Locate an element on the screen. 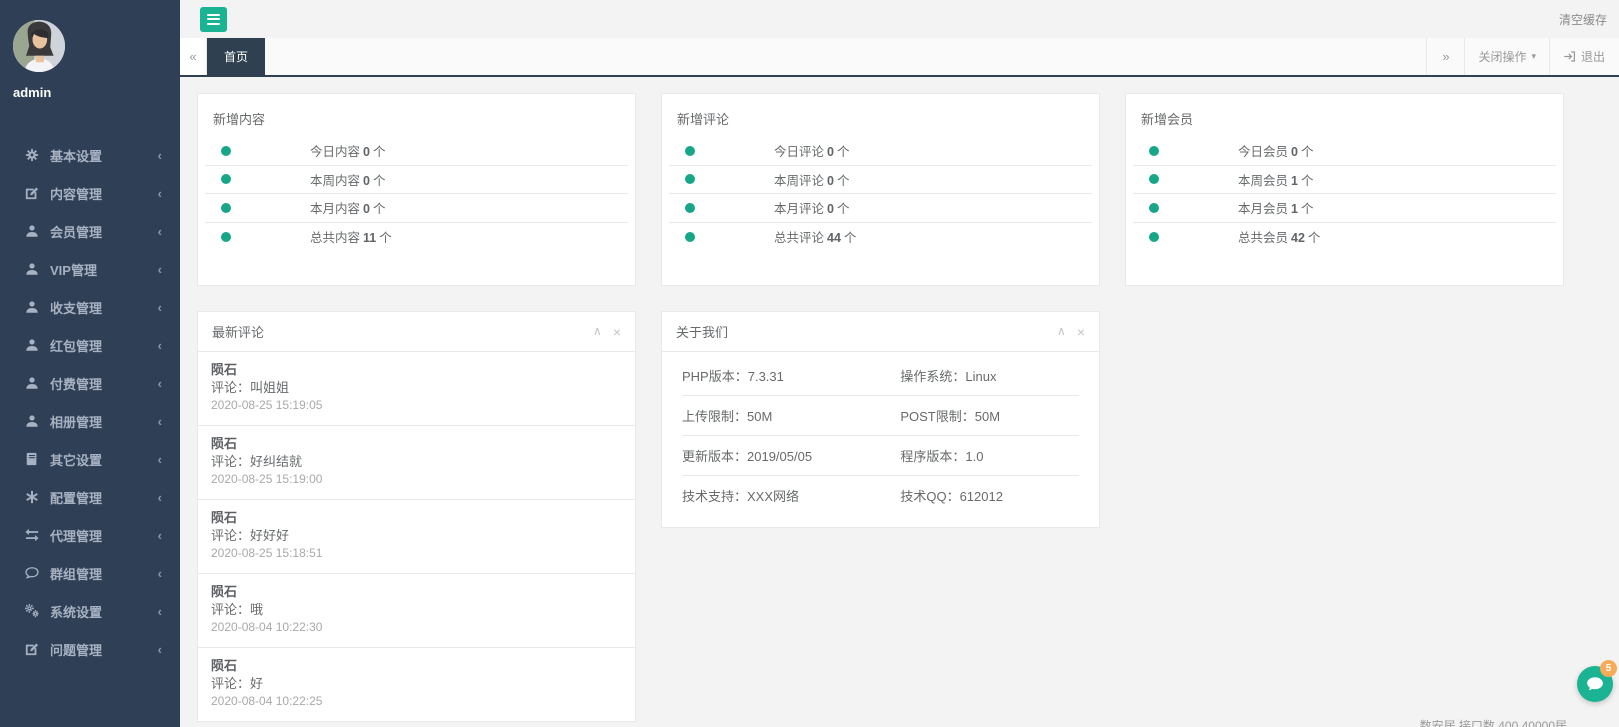 The image size is (1619, 727). sidebar-item-vip-mgmt: VIP管理 ‹ is located at coordinates (90, 269).